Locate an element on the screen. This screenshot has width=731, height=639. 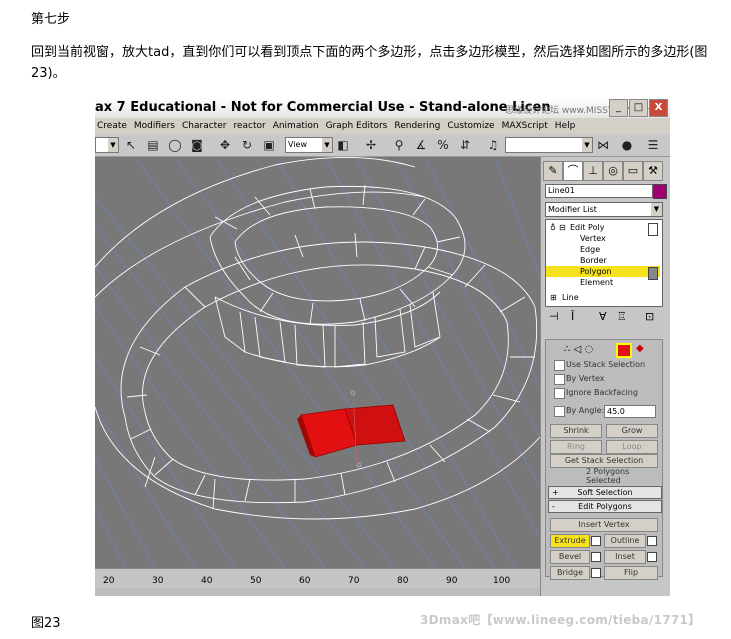
polygon-mode-icon is located at coordinates (624, 350).